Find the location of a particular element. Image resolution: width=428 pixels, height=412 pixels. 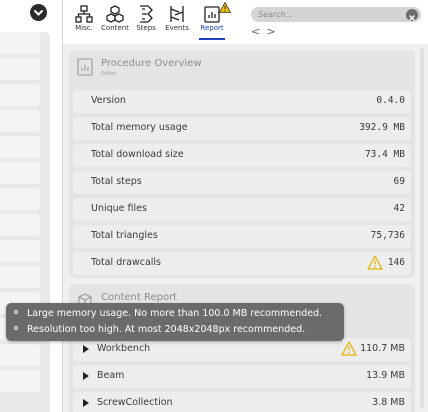

content-value: 110.7 MB is located at coordinates (382, 348).